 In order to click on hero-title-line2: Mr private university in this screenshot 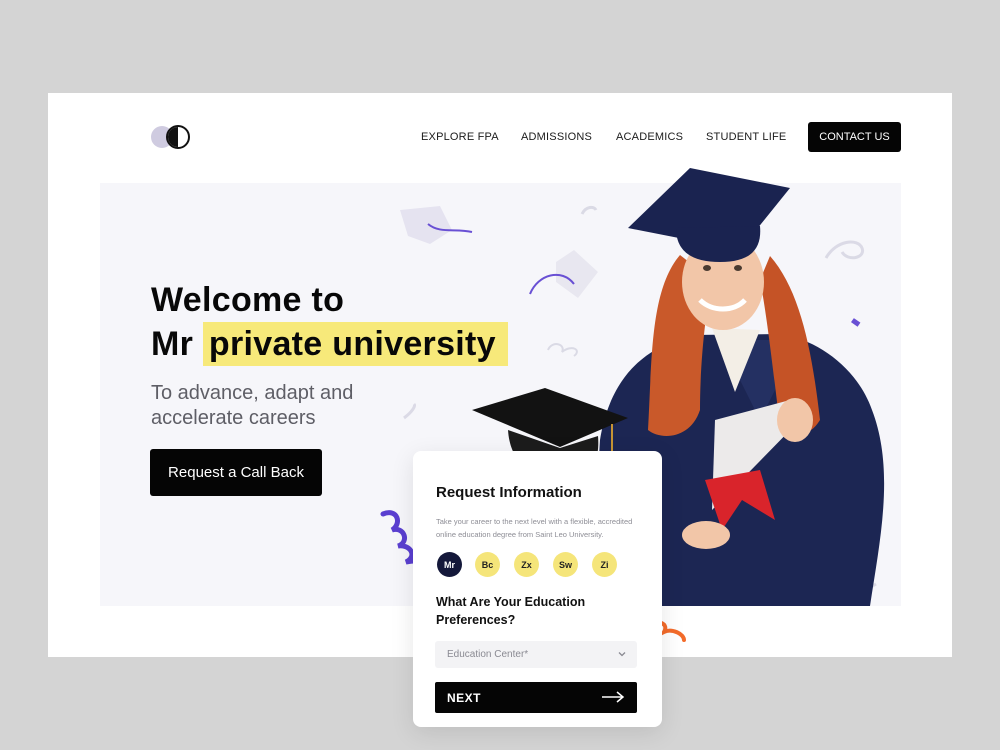, I will do `click(329, 344)`.